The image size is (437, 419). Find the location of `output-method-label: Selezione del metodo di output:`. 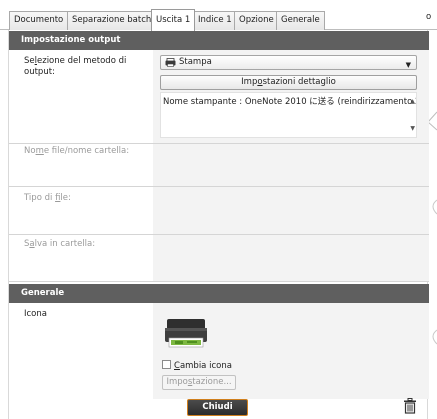

output-method-label: Selezione del metodo di output: is located at coordinates (75, 66).